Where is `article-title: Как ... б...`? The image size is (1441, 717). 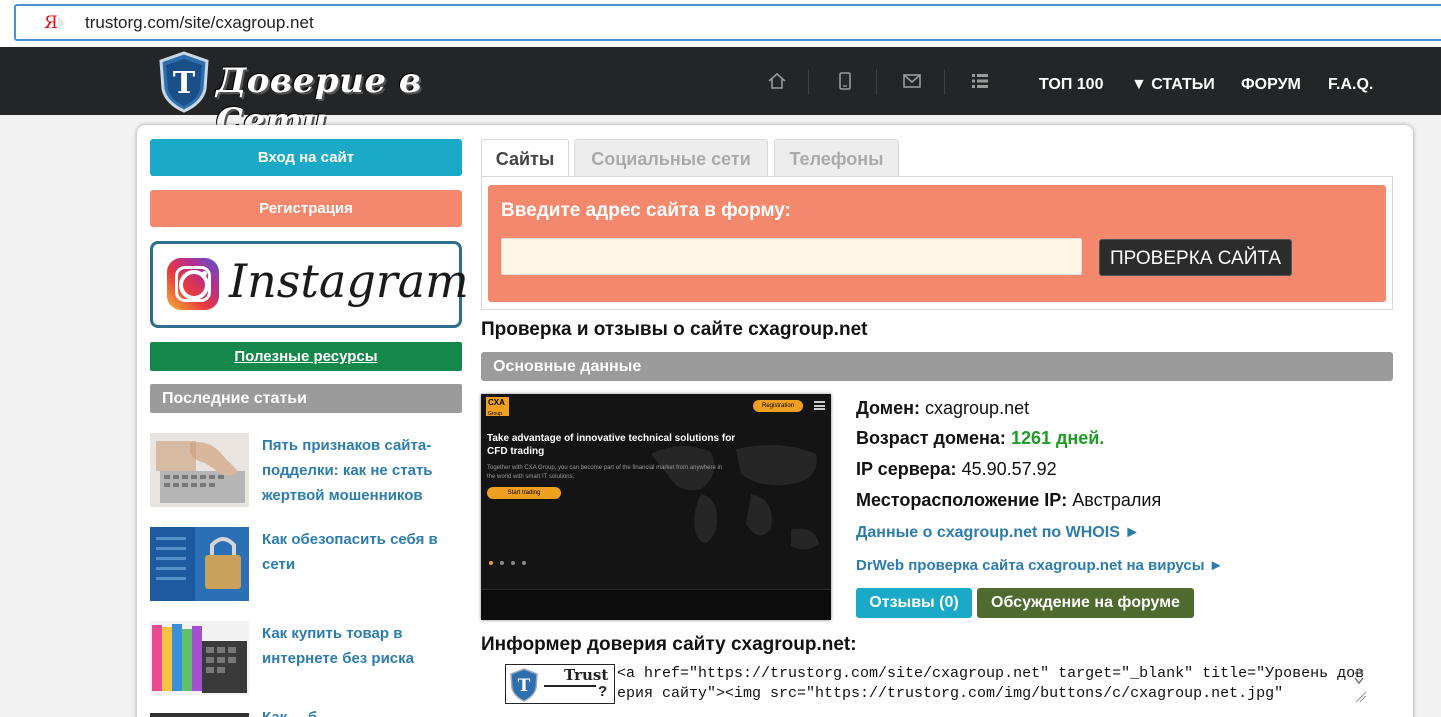
article-title: Как ... б... is located at coordinates (362, 711).